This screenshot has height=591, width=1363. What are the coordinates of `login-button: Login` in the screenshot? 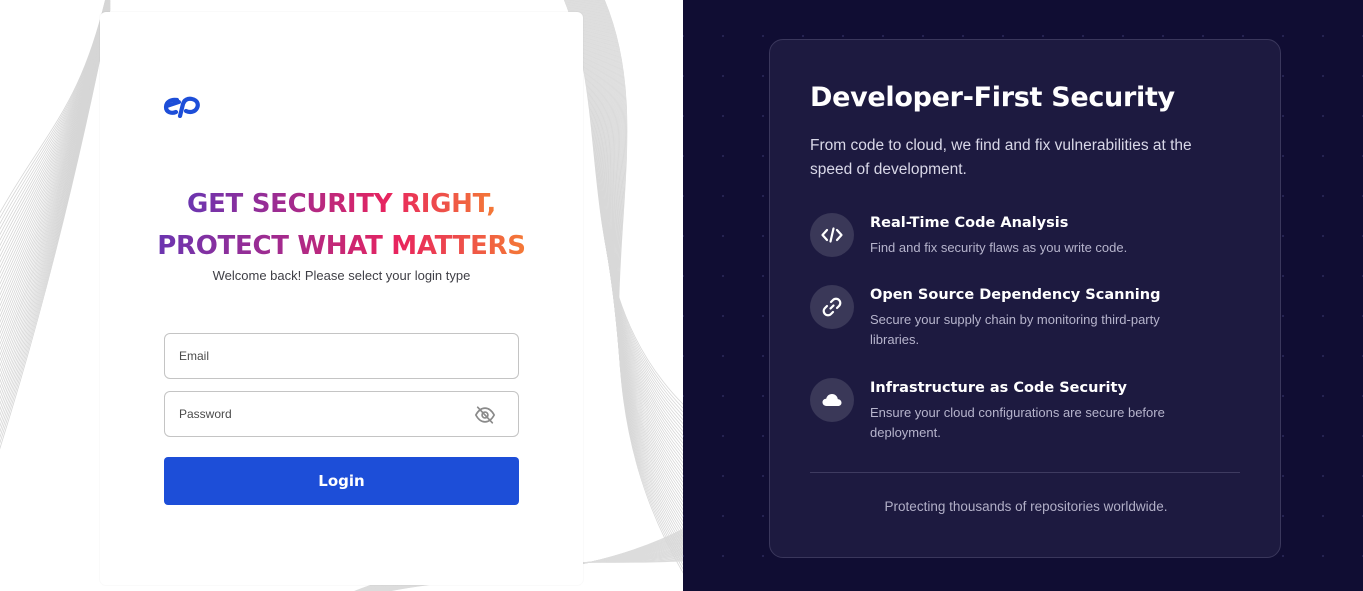 It's located at (341, 481).